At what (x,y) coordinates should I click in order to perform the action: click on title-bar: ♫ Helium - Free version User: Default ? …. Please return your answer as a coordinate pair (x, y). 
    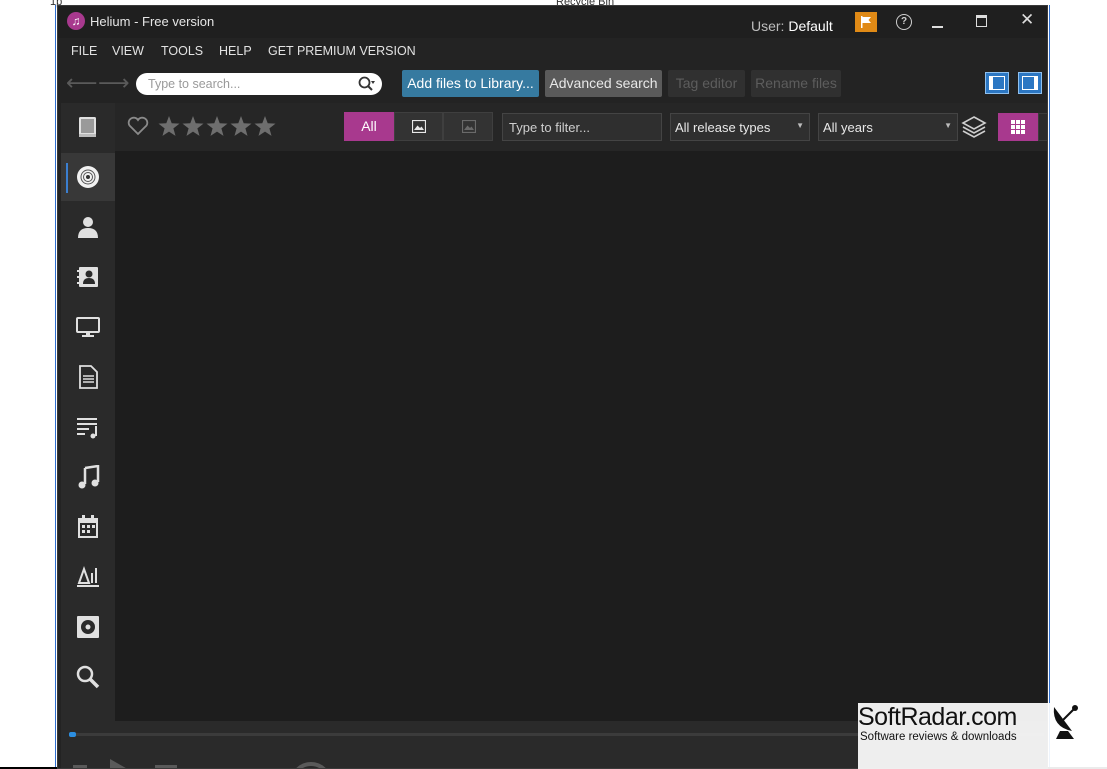
    Looking at the image, I should click on (552, 22).